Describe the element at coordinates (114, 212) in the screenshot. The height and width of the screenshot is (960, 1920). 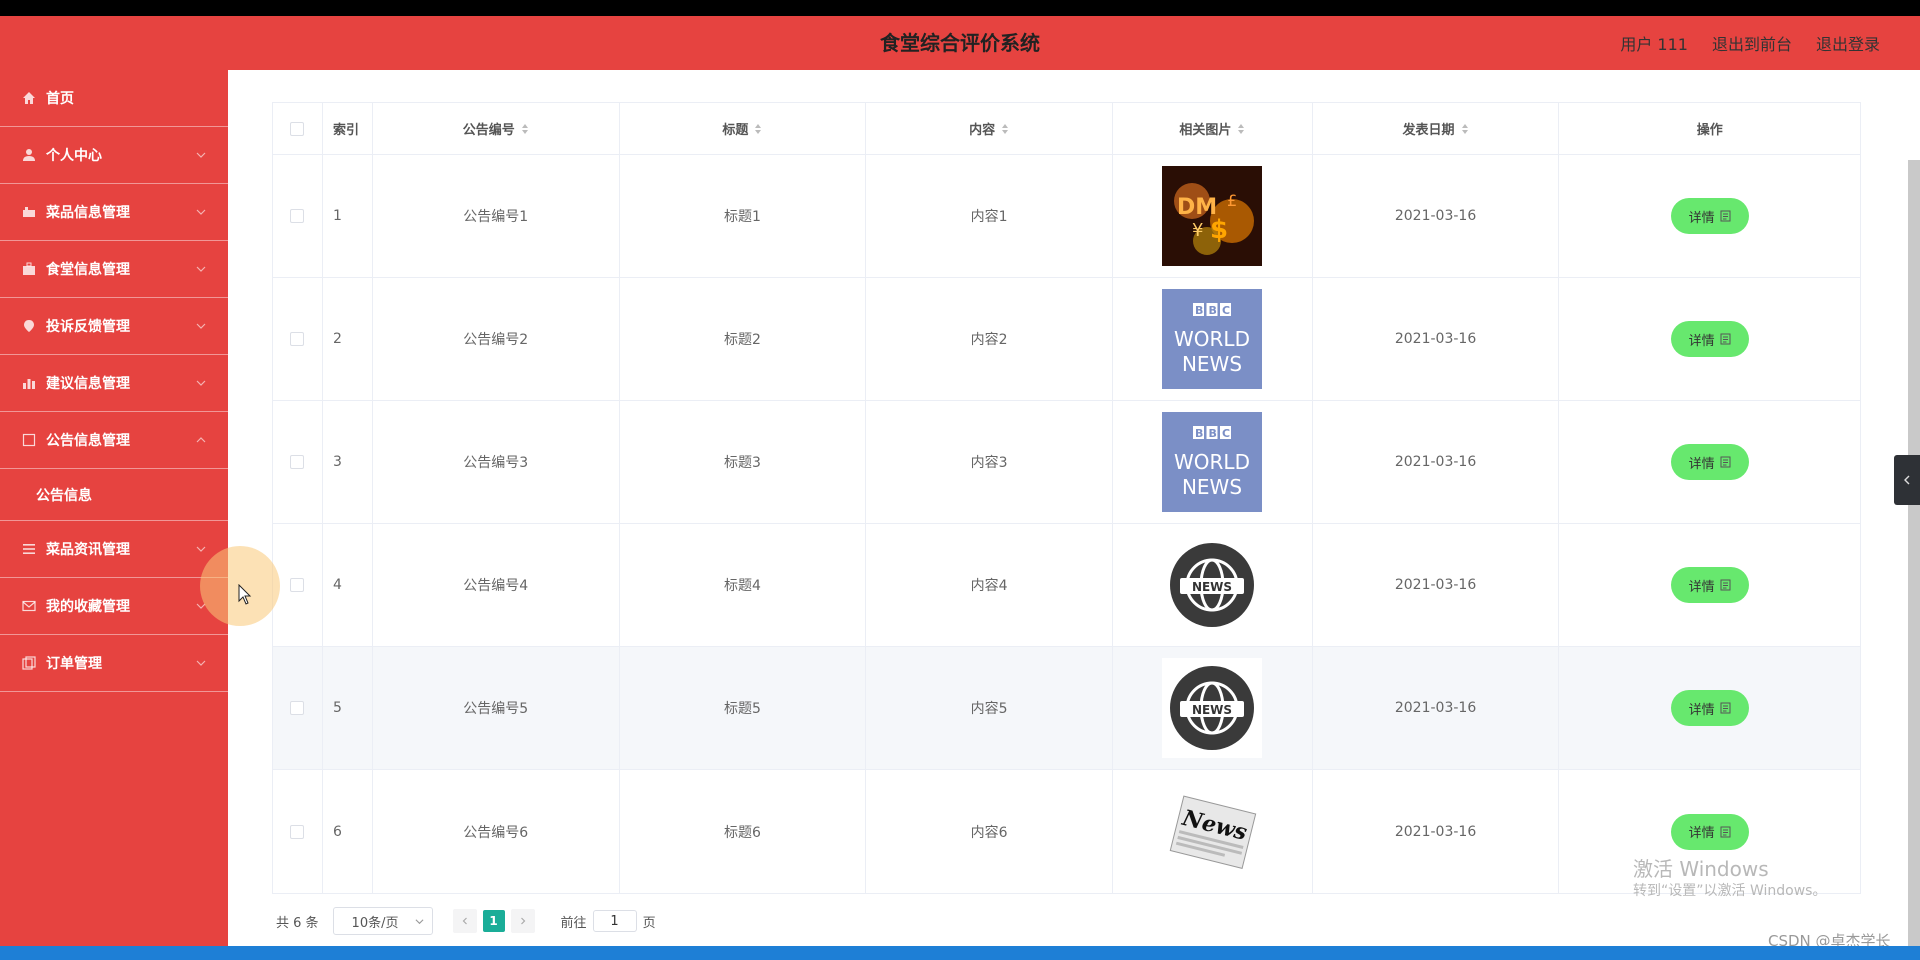
I see `sidebar-item-dish: 菜品信息管理` at that location.